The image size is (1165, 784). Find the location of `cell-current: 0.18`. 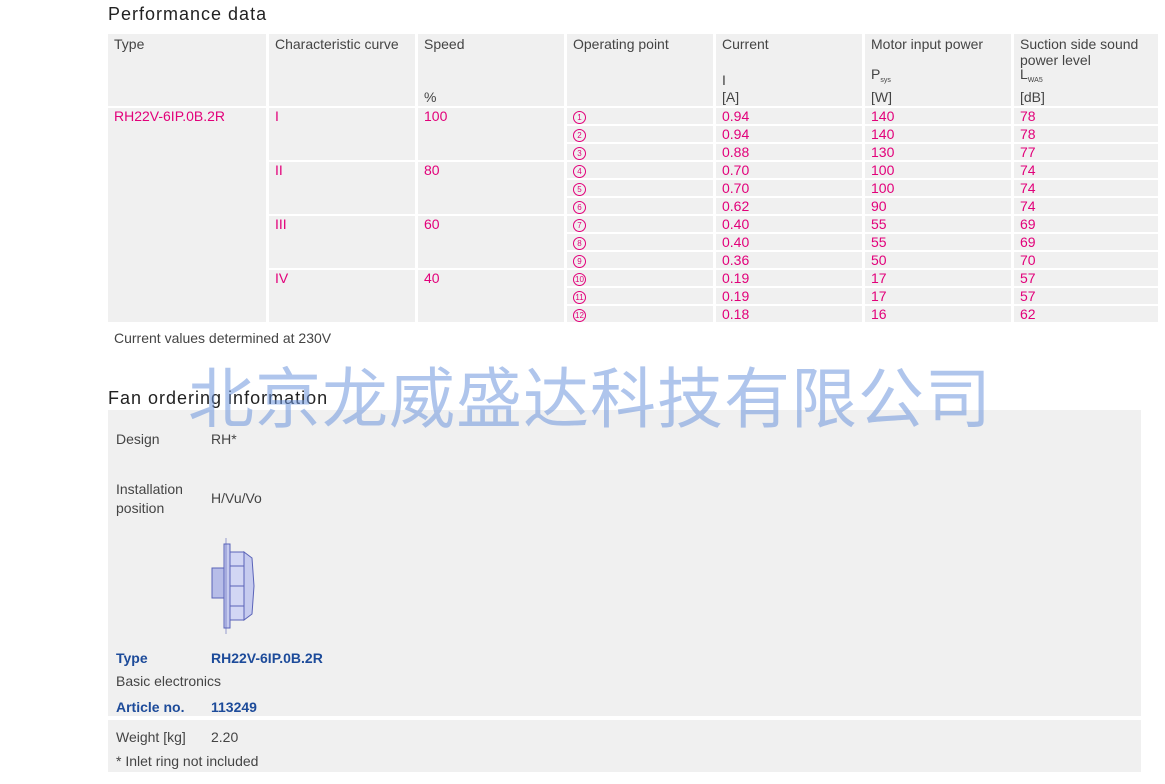

cell-current: 0.18 is located at coordinates (789, 314).